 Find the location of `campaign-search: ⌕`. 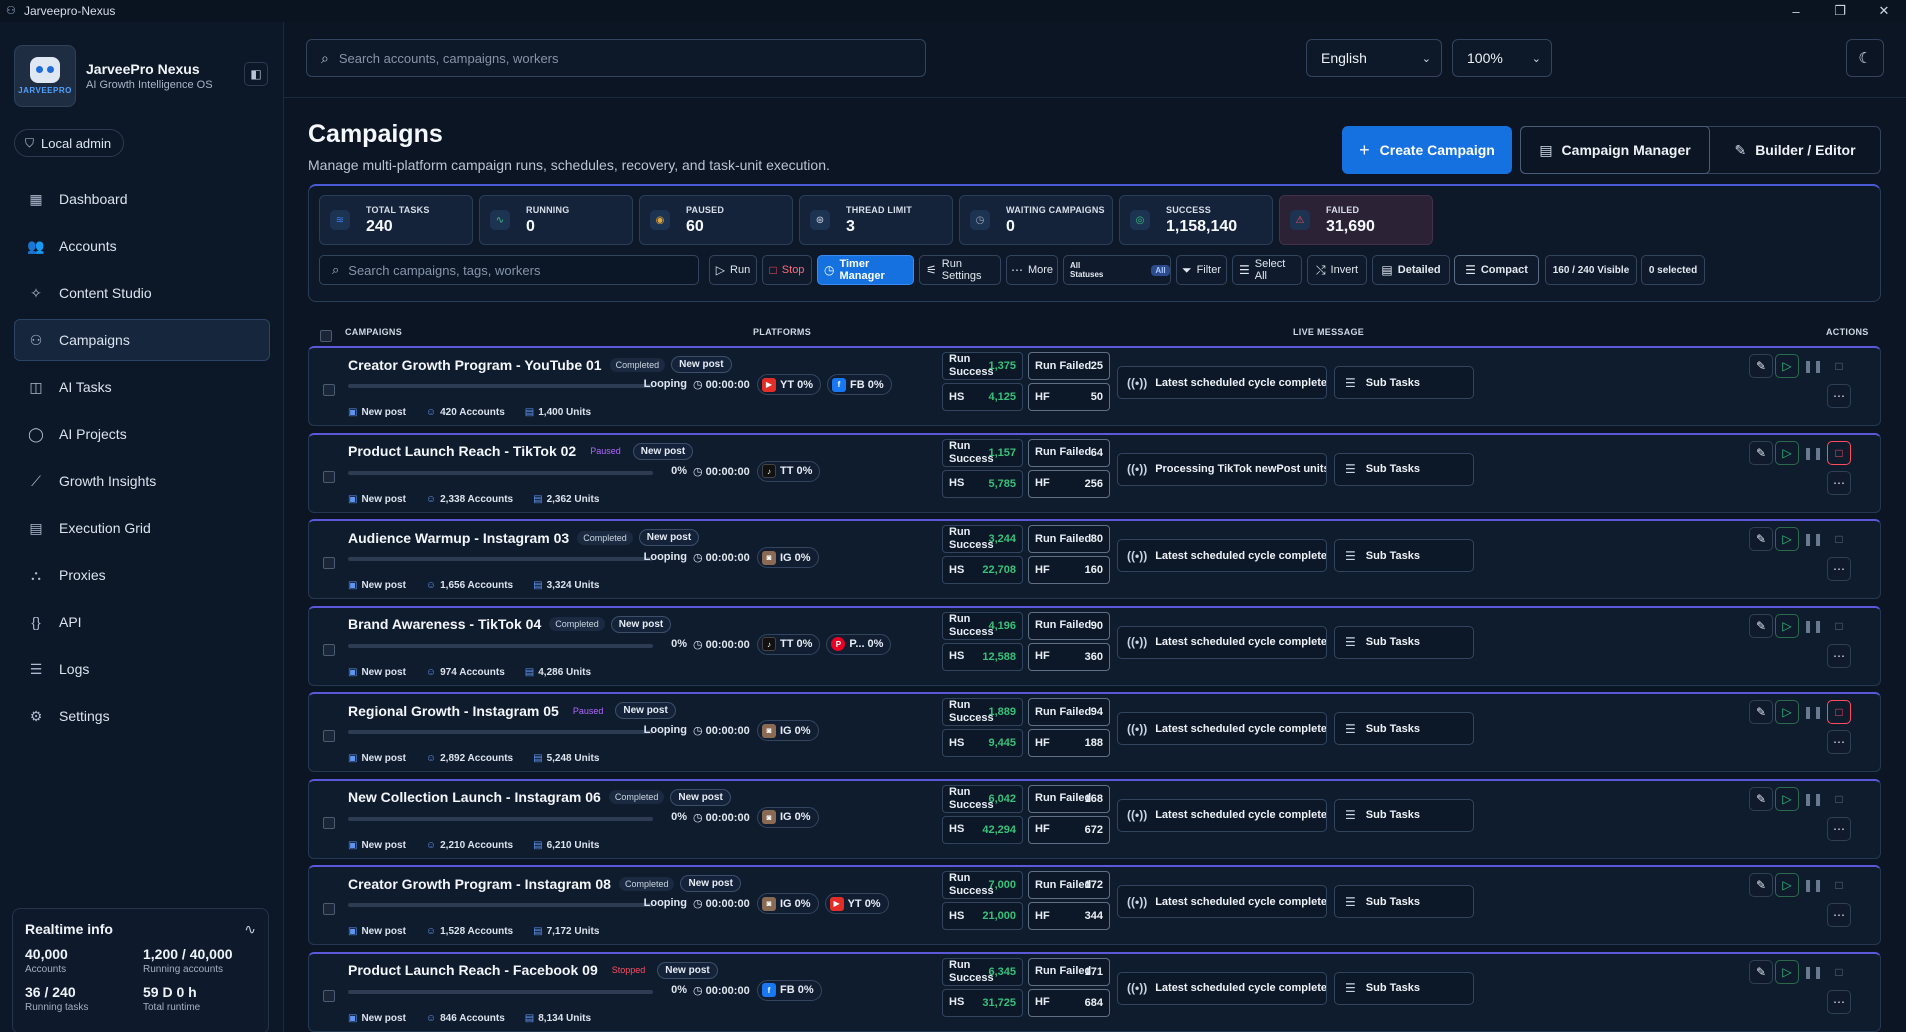

campaign-search: ⌕ is located at coordinates (509, 270).